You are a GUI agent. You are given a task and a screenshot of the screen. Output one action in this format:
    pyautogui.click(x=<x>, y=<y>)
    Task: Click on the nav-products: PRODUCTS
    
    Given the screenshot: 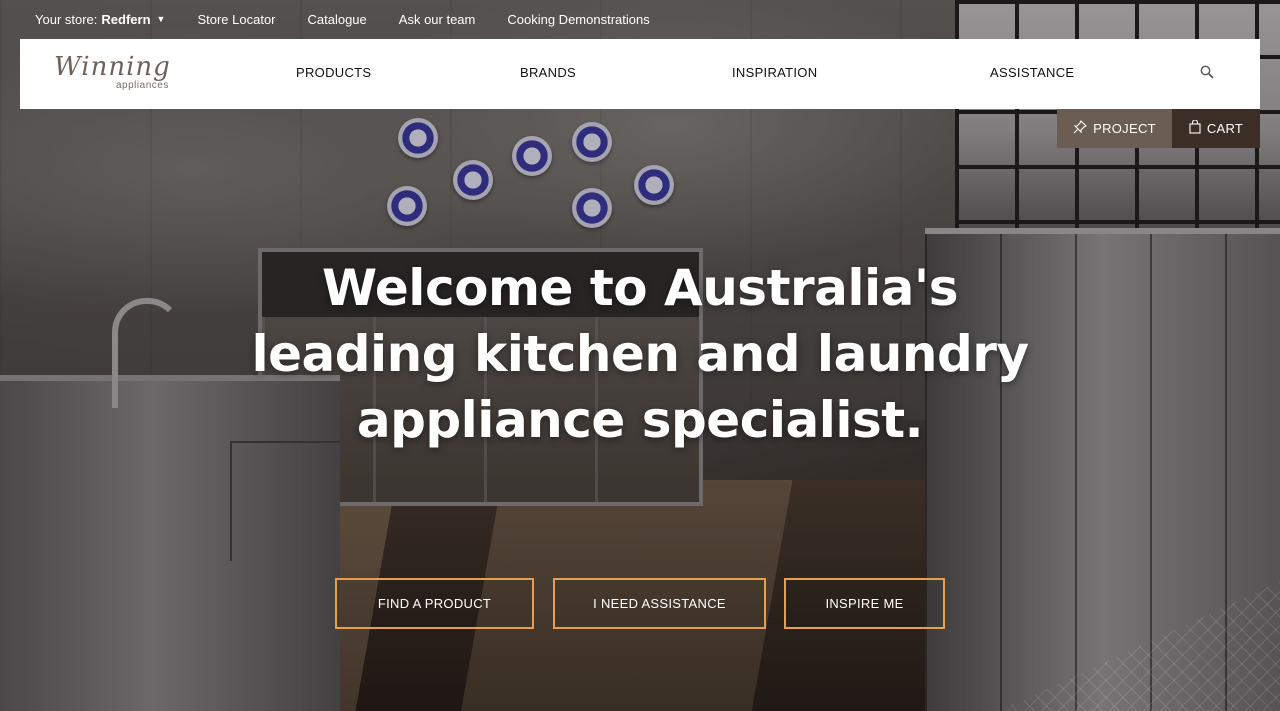 What is the action you would take?
    pyautogui.click(x=333, y=72)
    